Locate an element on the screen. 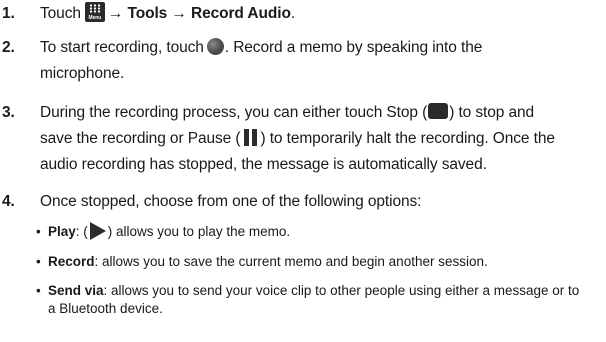 This screenshot has width=606, height=342. play-icon is located at coordinates (97, 230).